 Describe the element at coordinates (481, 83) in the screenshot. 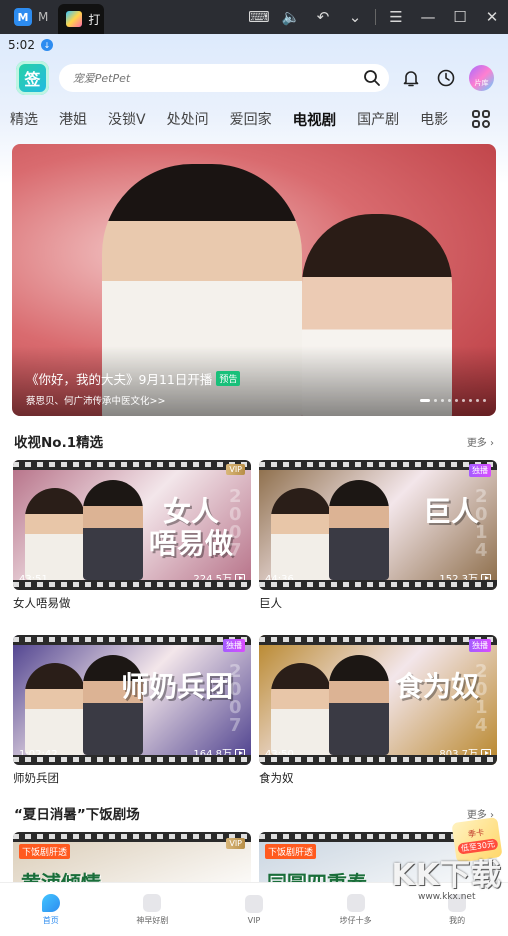

I see `library-label: 片库` at that location.